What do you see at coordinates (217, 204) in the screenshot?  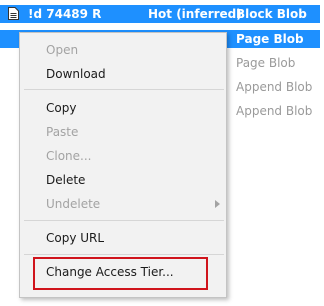 I see `submenu-arrow-icon` at bounding box center [217, 204].